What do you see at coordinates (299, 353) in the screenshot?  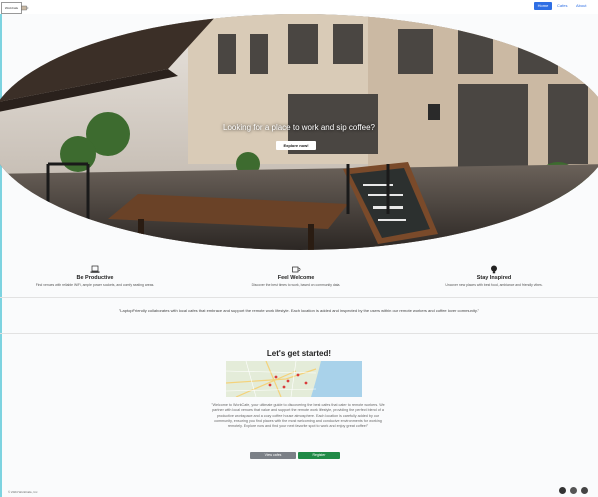 I see `get-started-title: Let's get started!` at bounding box center [299, 353].